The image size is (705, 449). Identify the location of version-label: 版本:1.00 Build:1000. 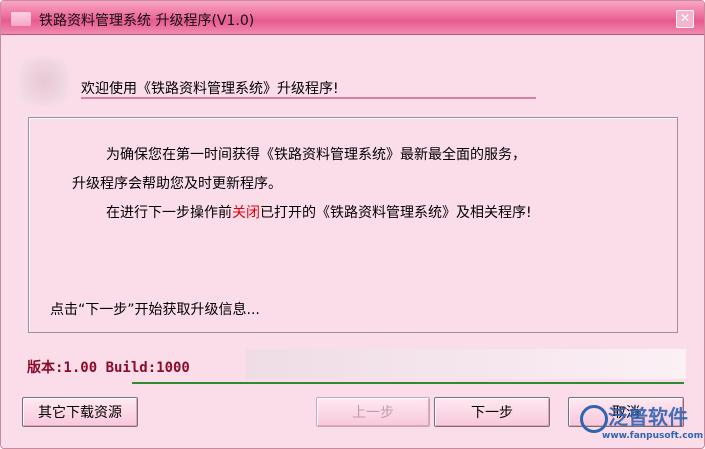
(108, 368).